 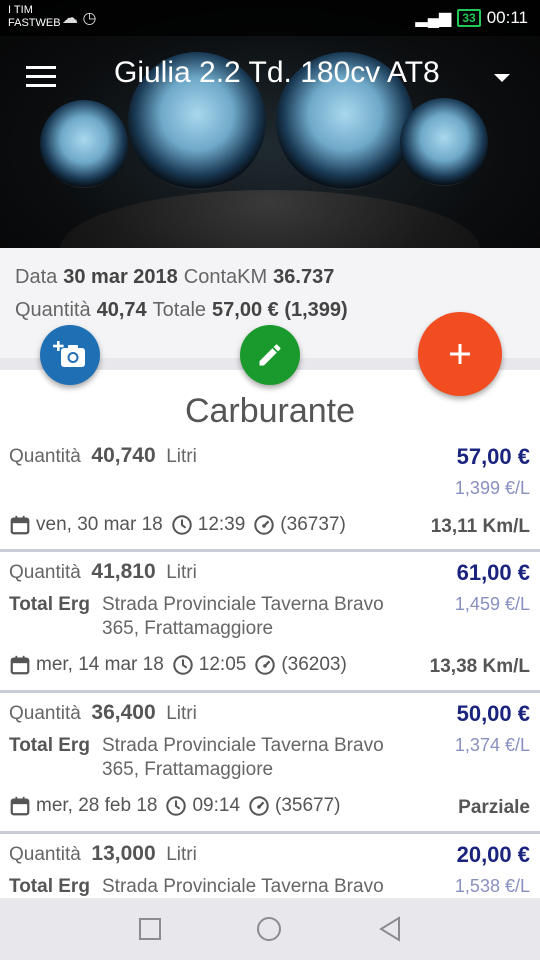 What do you see at coordinates (502, 78) in the screenshot?
I see `caret-down-icon` at bounding box center [502, 78].